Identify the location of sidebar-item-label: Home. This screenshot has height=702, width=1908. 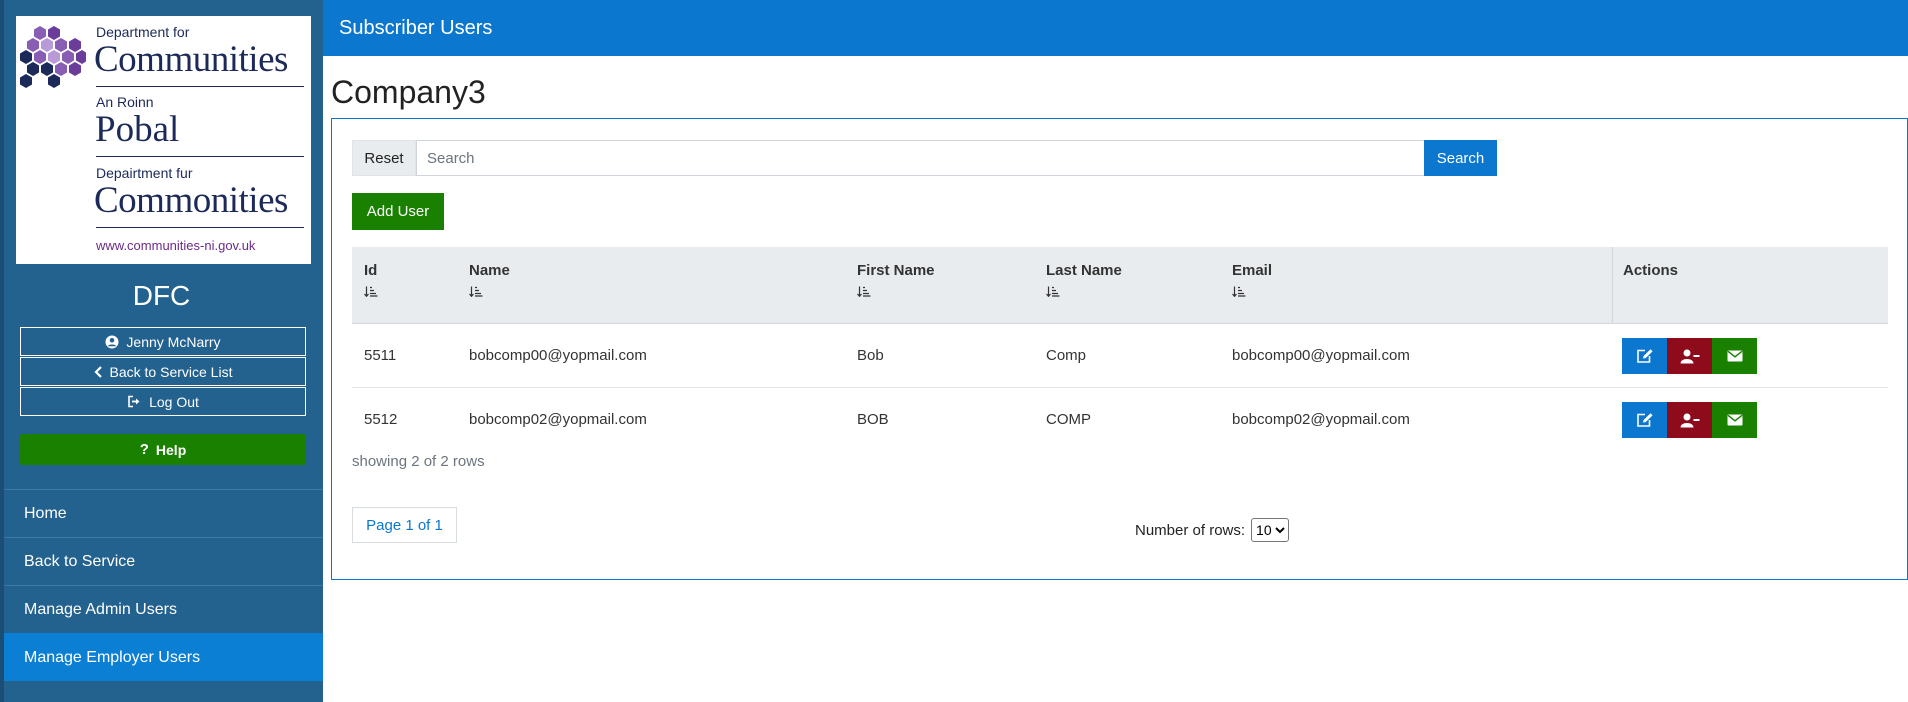
(45, 513).